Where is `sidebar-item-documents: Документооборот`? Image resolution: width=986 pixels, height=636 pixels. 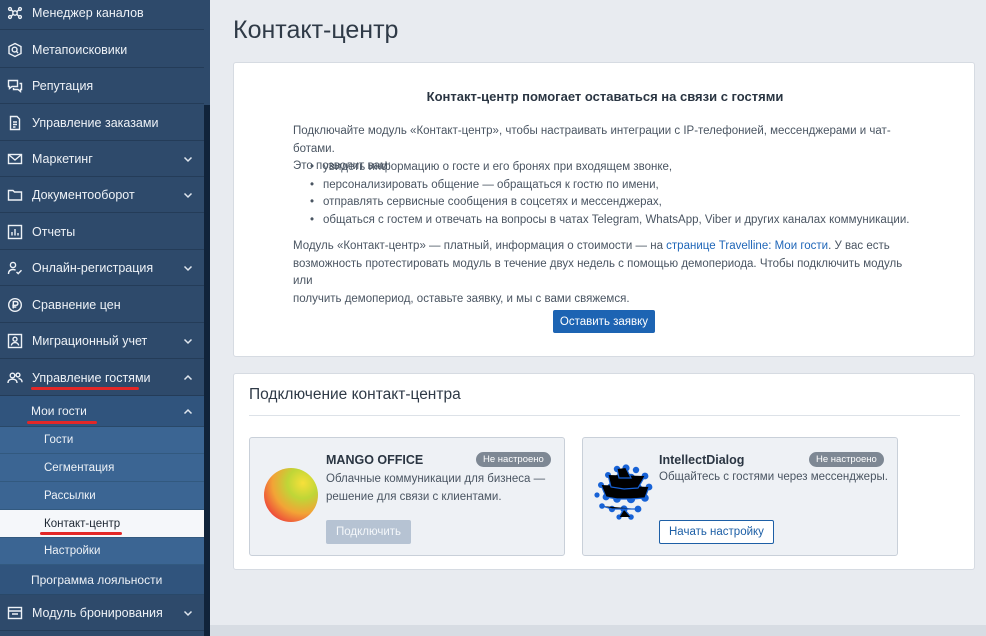
sidebar-item-documents: Документооборот is located at coordinates (102, 195).